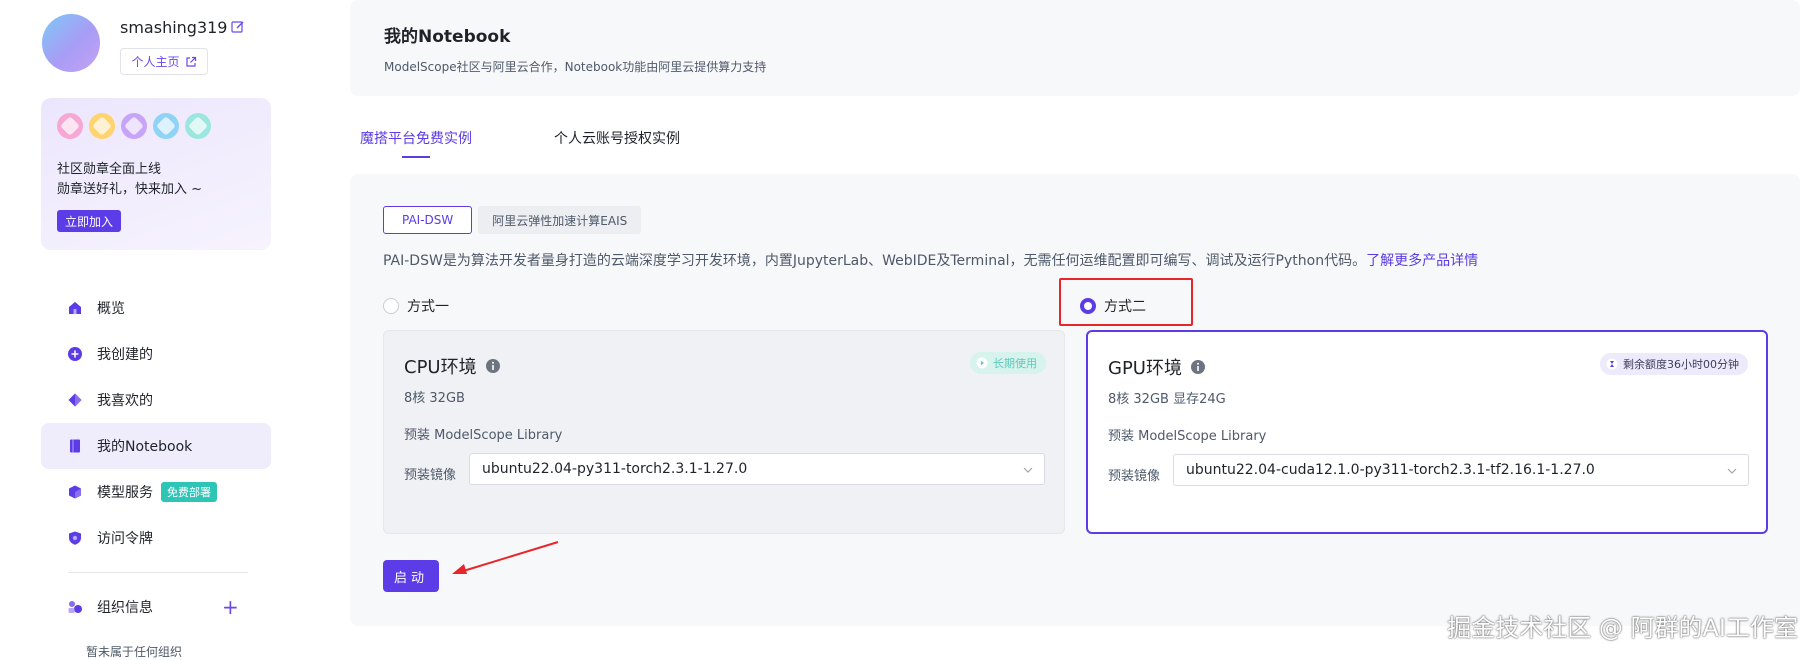  I want to click on cpu-spec: 8核 32GB, so click(434, 398).